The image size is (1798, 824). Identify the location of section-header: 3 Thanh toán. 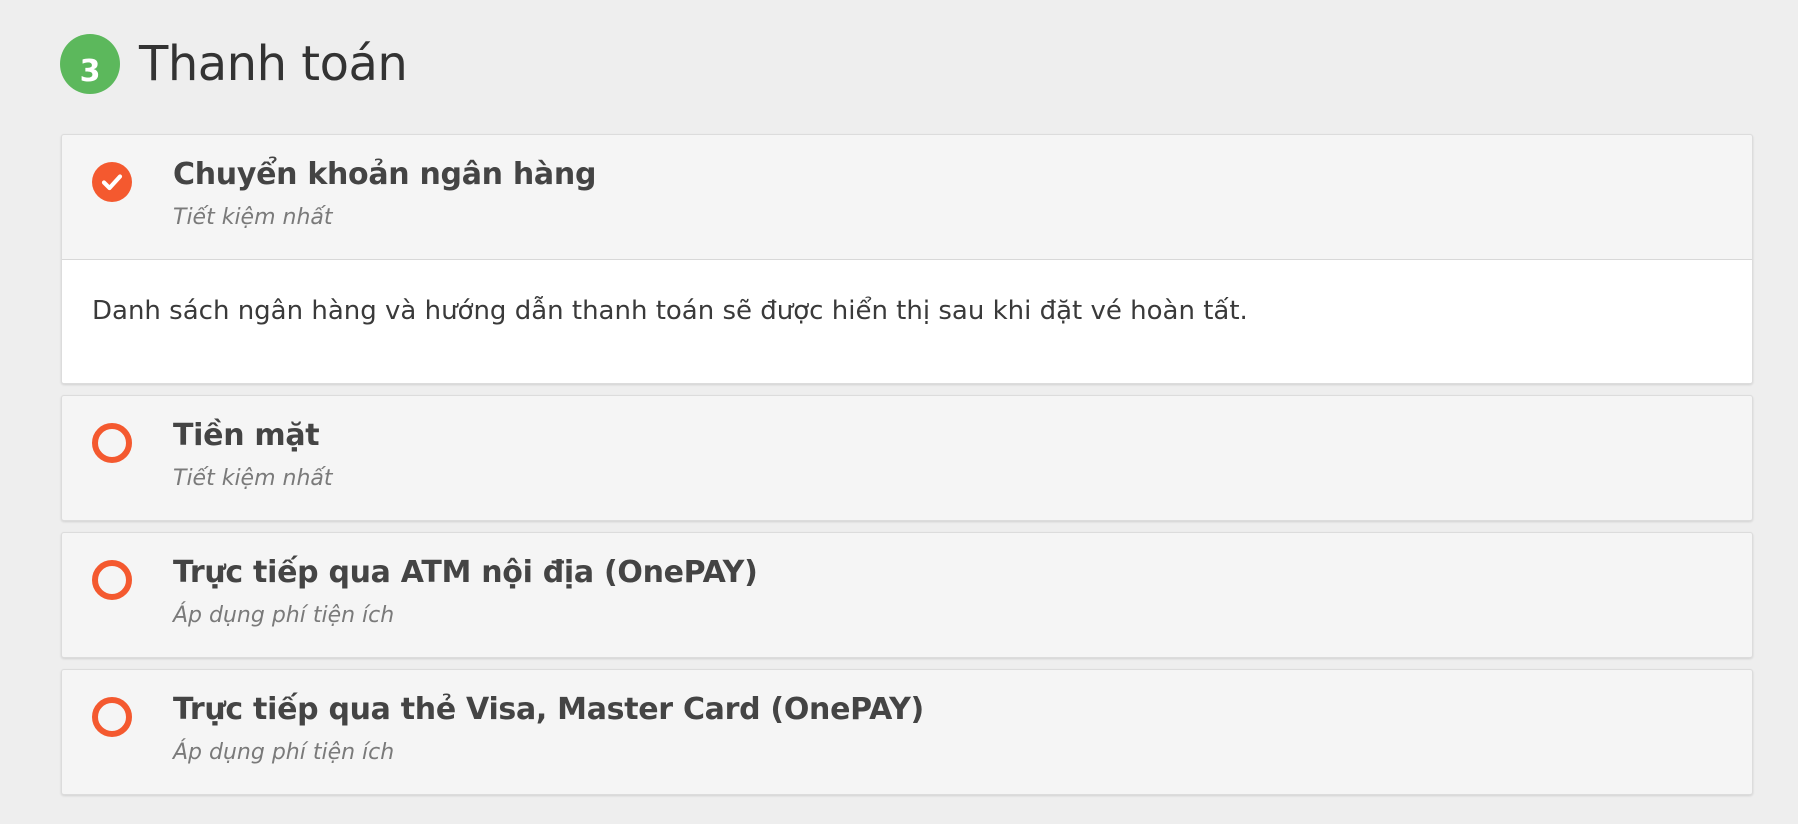
(234, 64).